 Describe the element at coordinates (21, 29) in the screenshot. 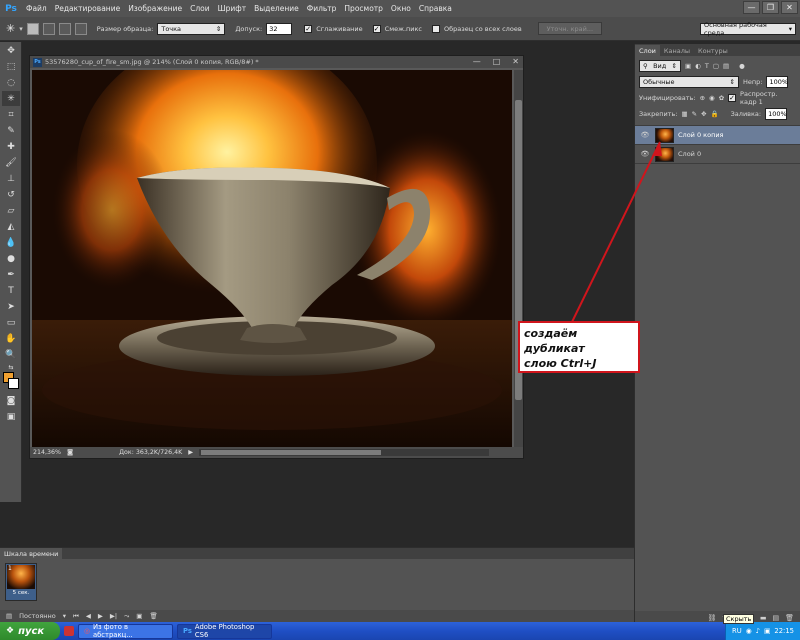

I see `tool-preset-arrow-icon: ▾` at that location.